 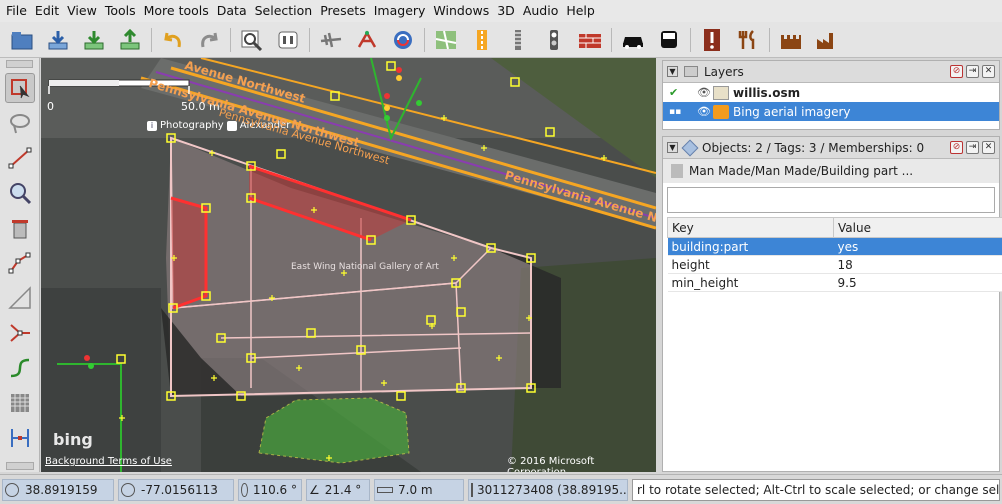 I want to click on layer-row-willis: ✔ 👁 willis.osm, so click(x=831, y=92).